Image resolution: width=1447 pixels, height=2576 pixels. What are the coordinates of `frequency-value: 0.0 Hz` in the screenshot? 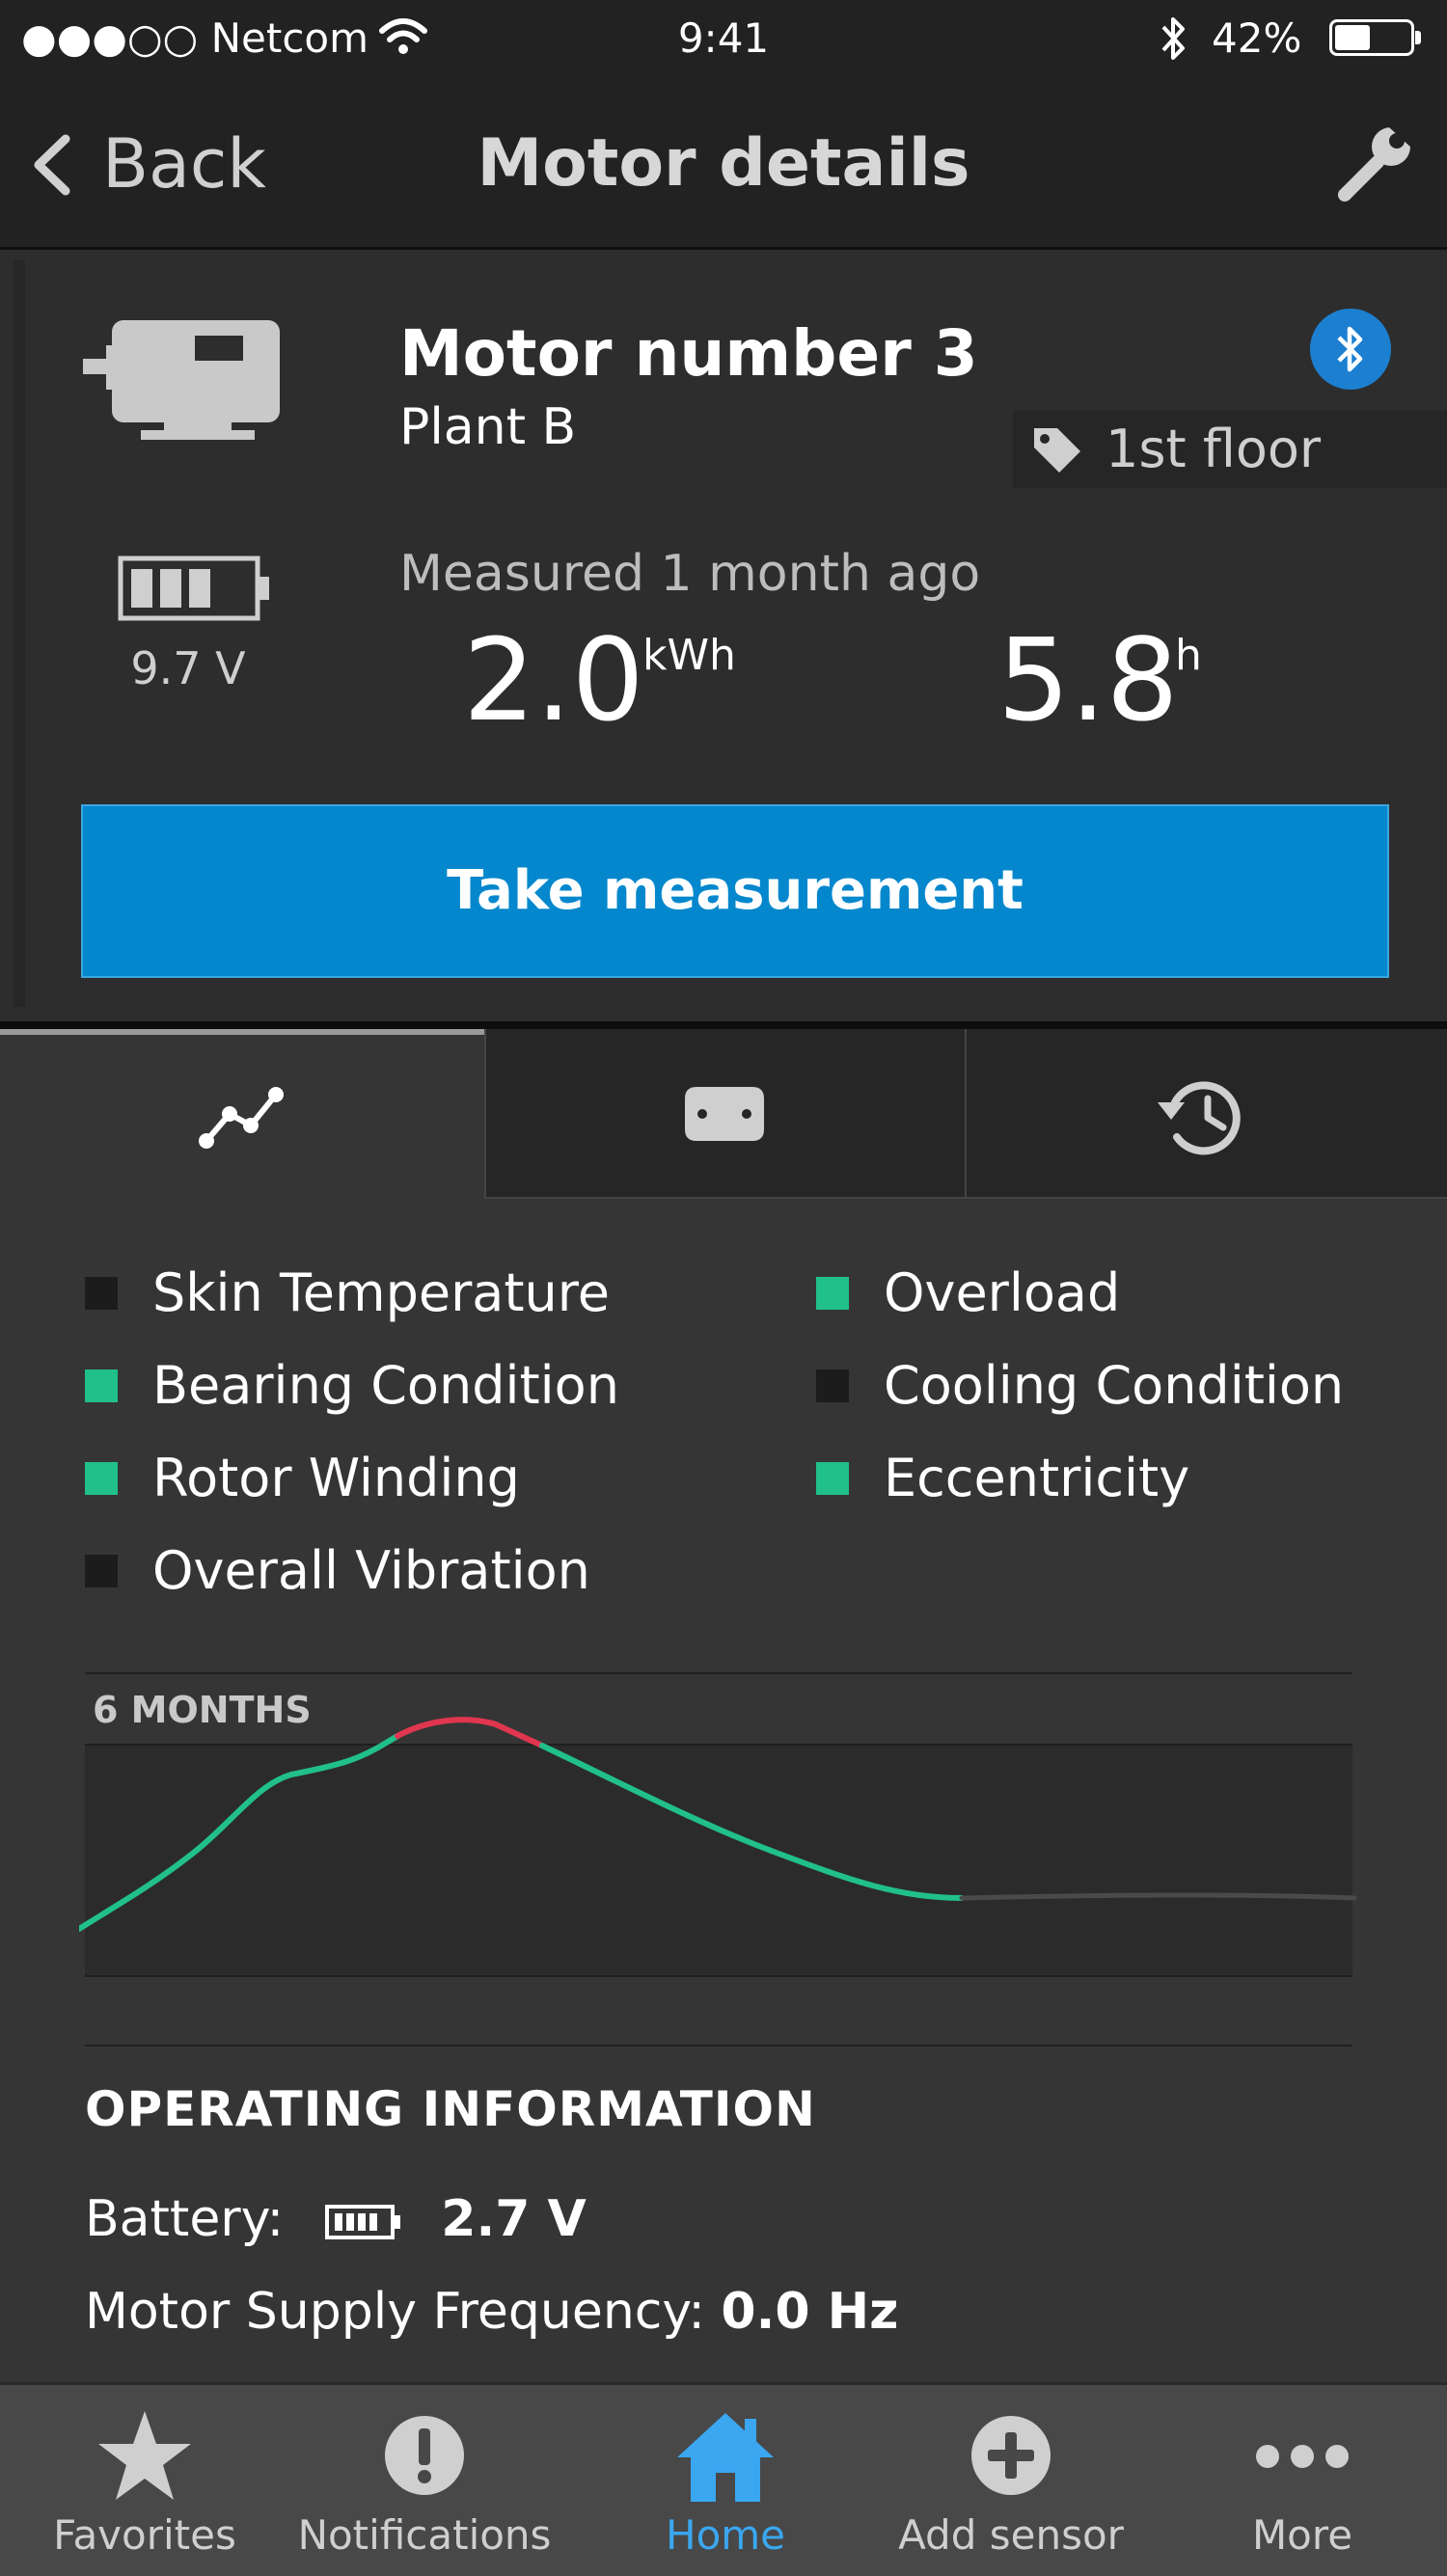 It's located at (810, 2312).